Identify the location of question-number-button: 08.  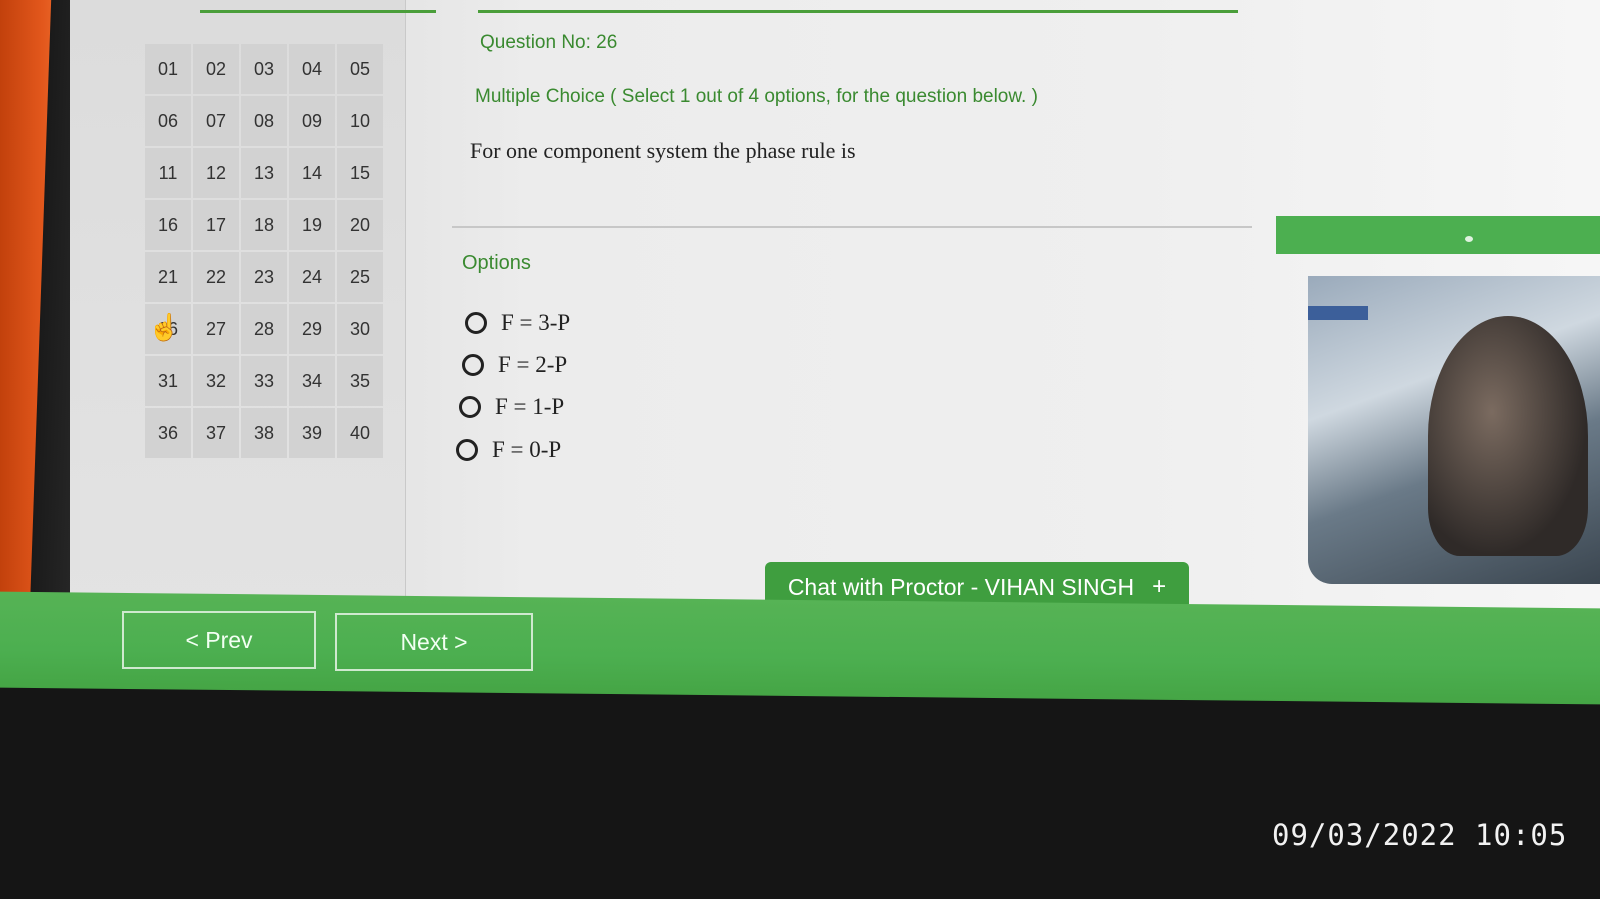
(264, 121).